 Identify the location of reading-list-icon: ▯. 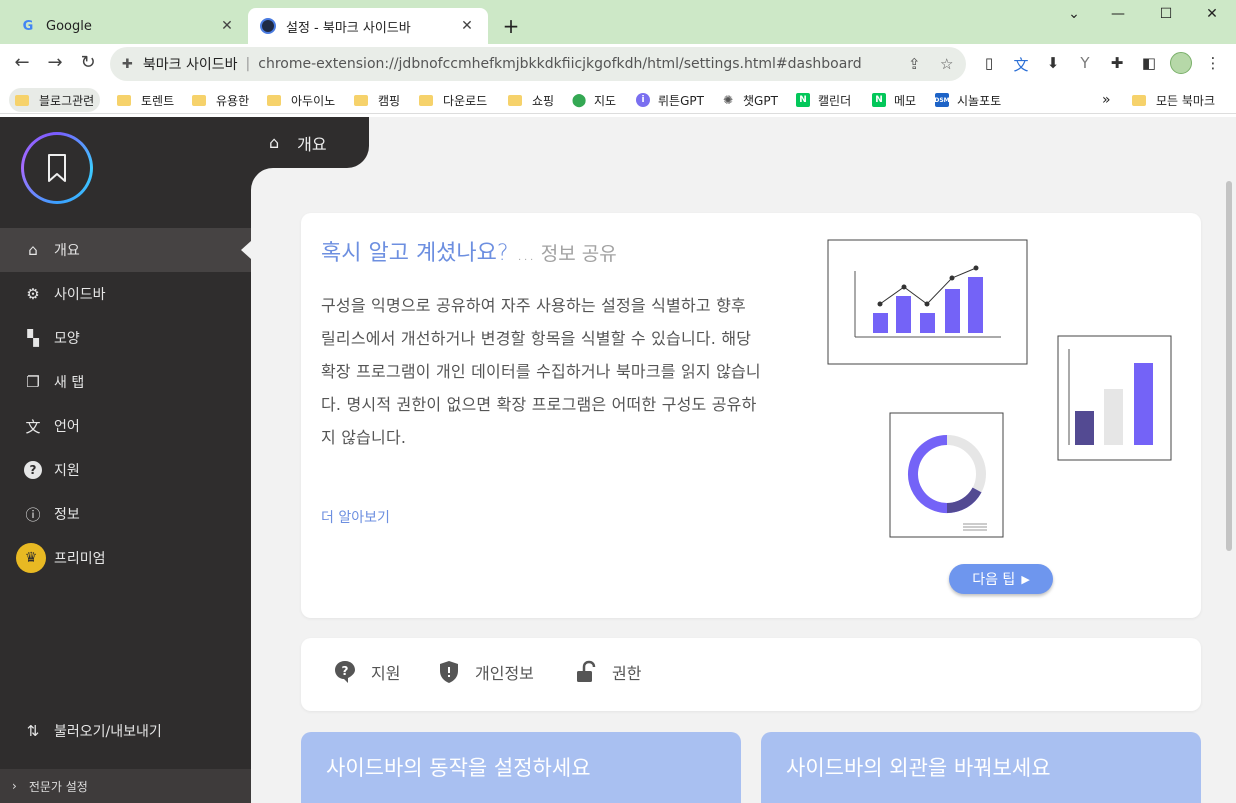
(989, 63).